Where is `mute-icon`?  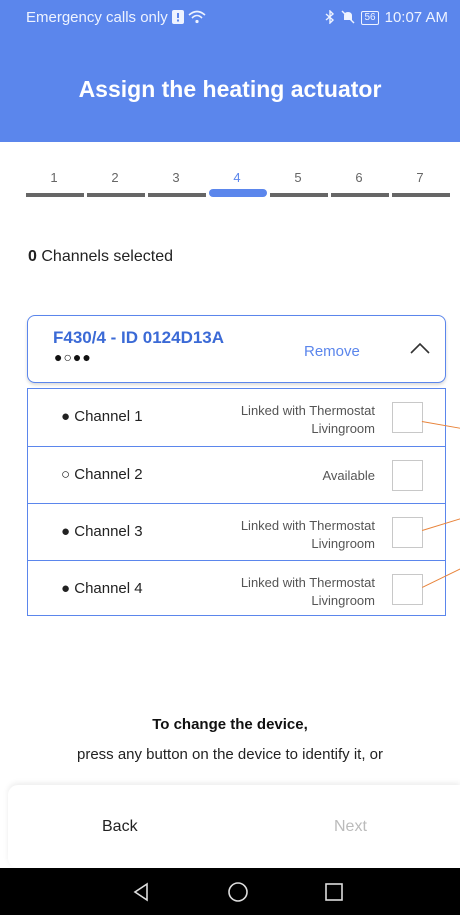 mute-icon is located at coordinates (348, 18).